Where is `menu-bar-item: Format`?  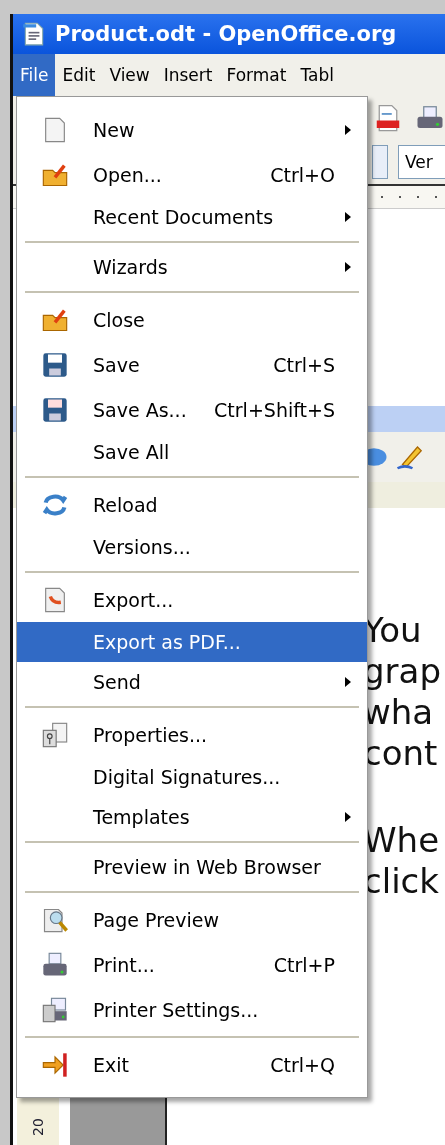 menu-bar-item: Format is located at coordinates (256, 75).